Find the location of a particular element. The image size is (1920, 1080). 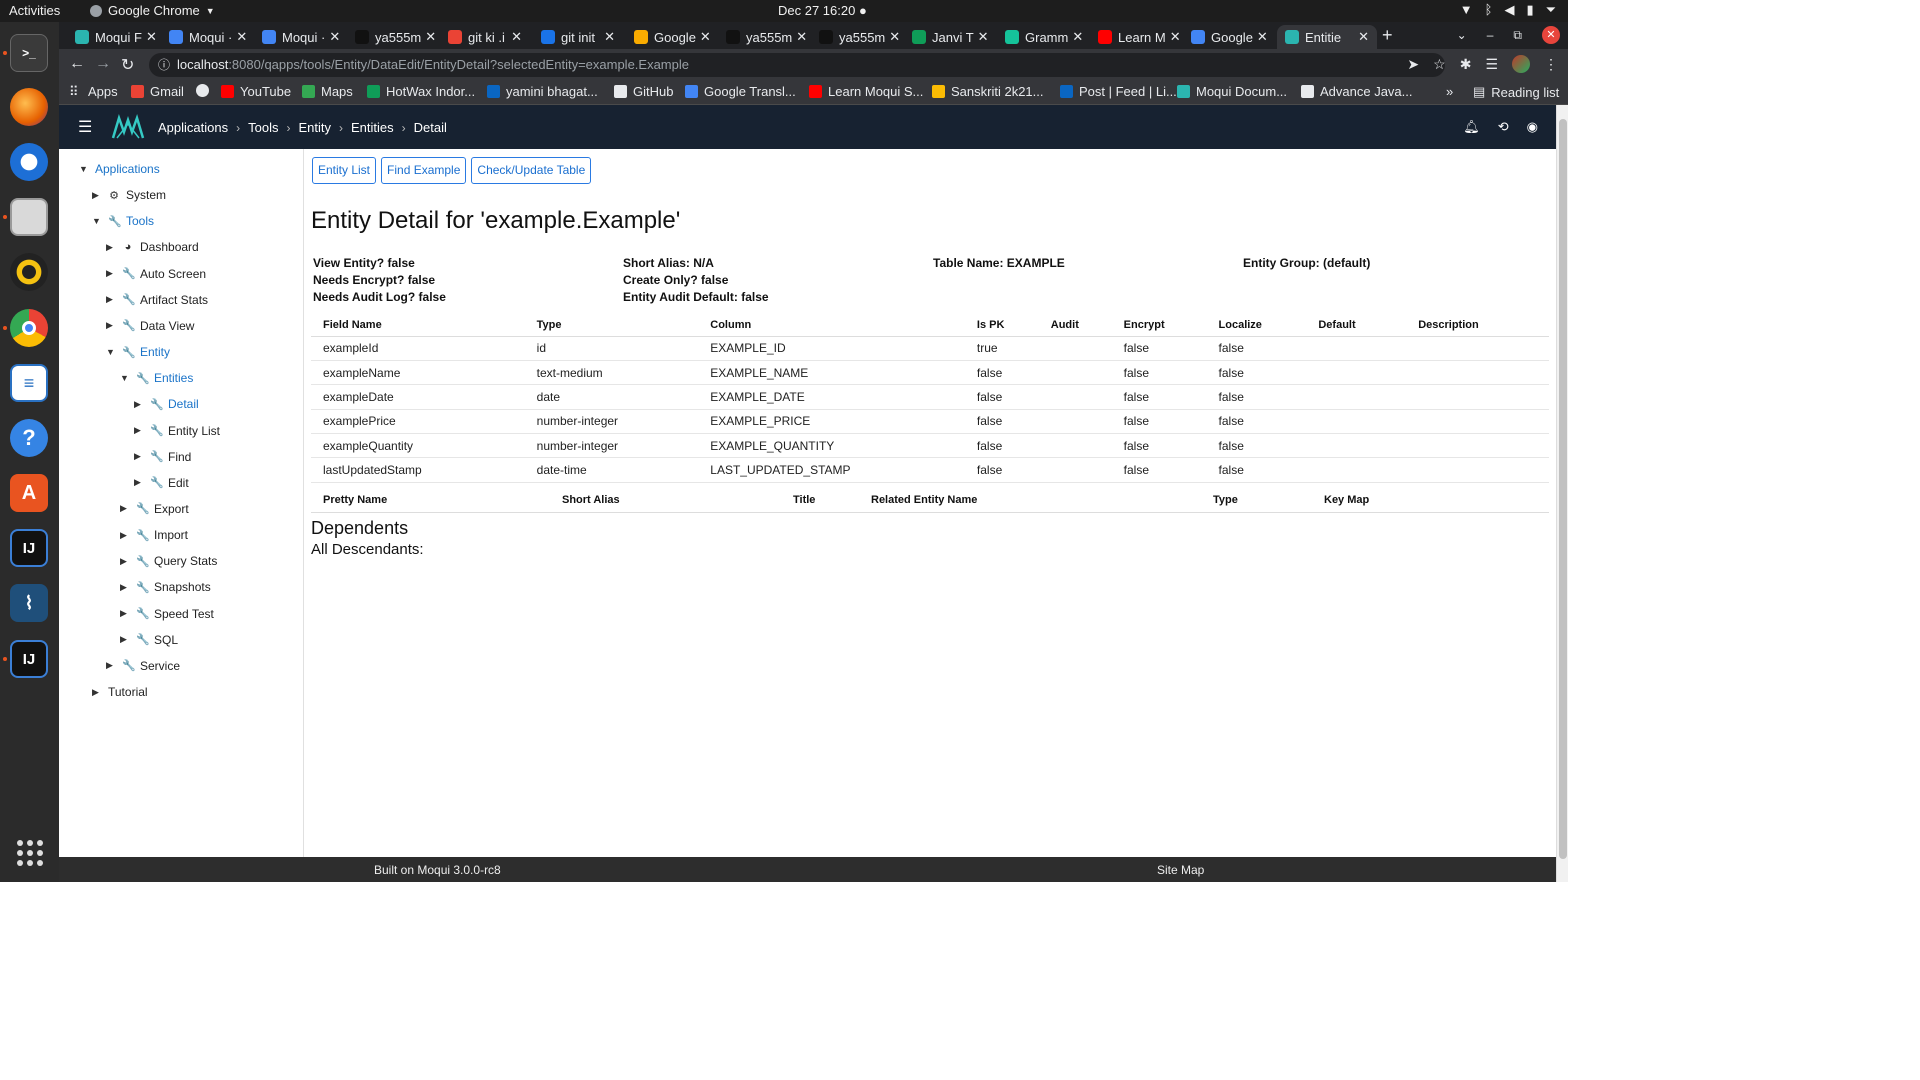

breadcrumb-item: Applications is located at coordinates (193, 127).